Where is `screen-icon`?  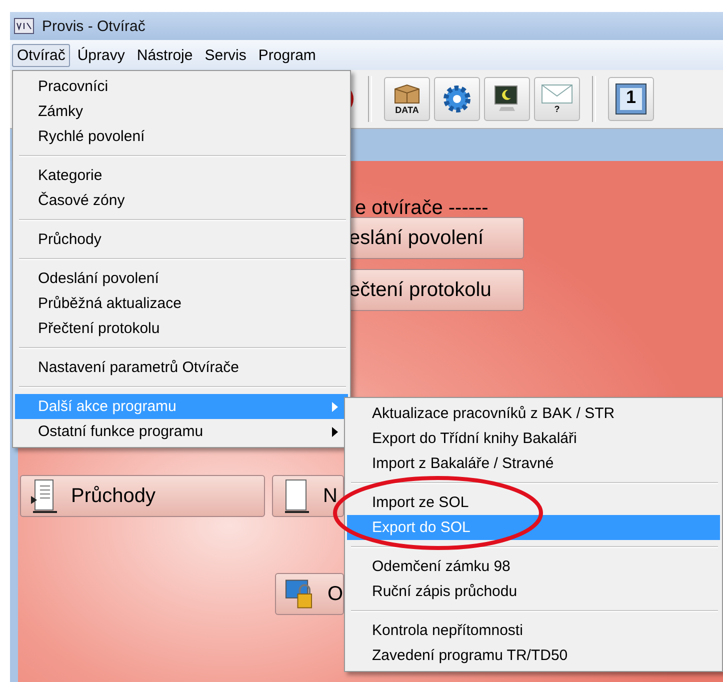
screen-icon is located at coordinates (631, 99).